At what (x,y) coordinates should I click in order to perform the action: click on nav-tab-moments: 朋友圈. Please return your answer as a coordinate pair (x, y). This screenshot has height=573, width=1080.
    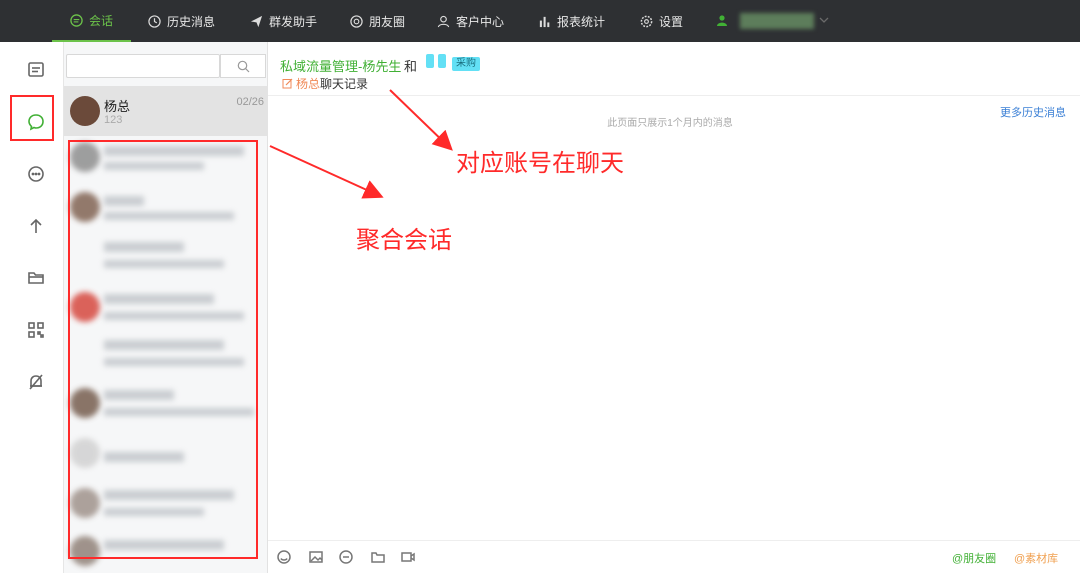
    Looking at the image, I should click on (377, 21).